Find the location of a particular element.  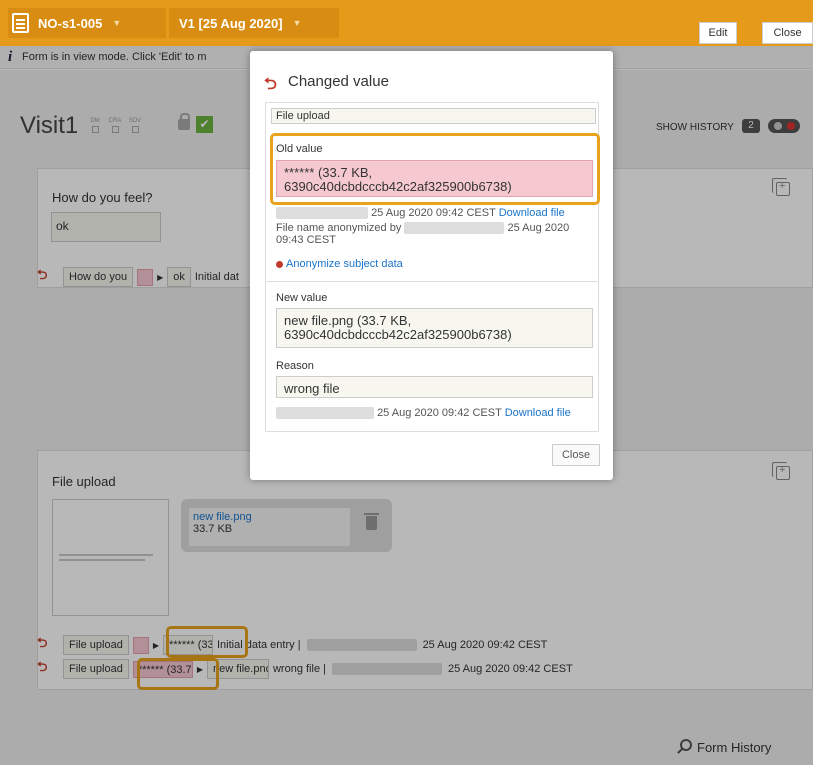

anonymized-time: 09:43 CEST is located at coordinates (306, 240).